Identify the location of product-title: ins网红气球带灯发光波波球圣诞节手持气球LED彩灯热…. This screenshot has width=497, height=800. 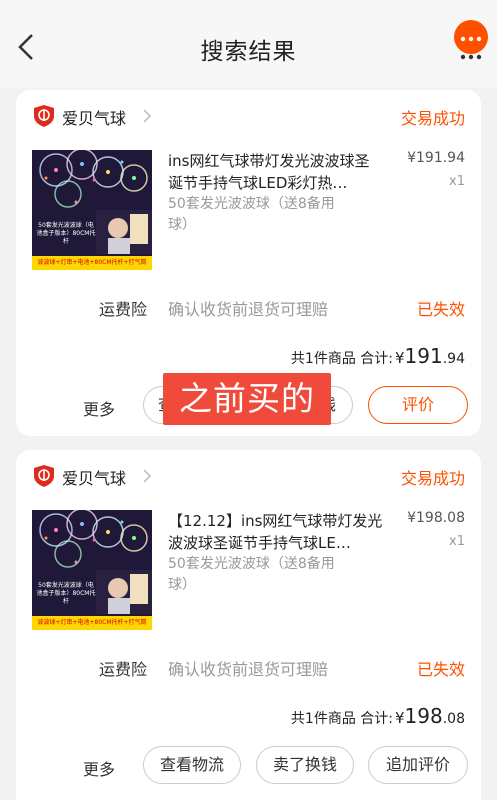
(275, 172).